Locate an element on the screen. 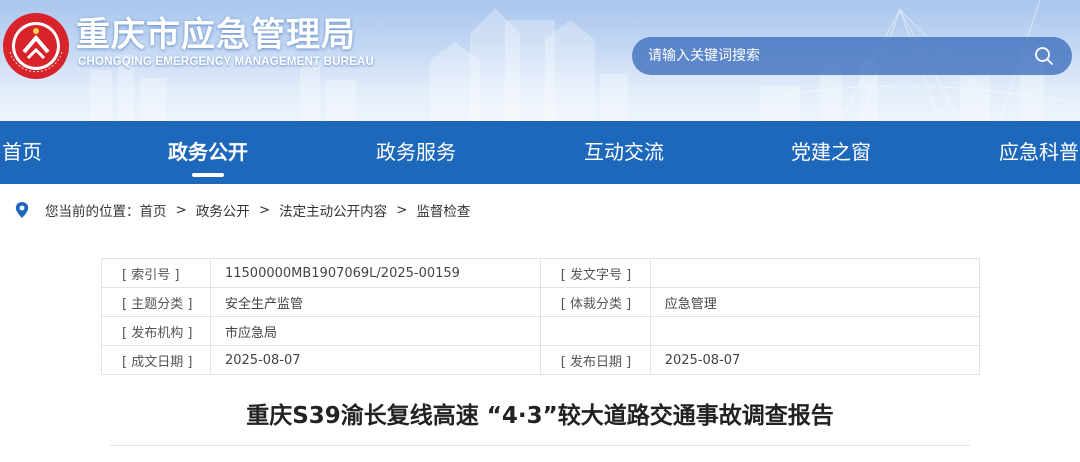 The width and height of the screenshot is (1080, 462). search-icon is located at coordinates (1044, 56).